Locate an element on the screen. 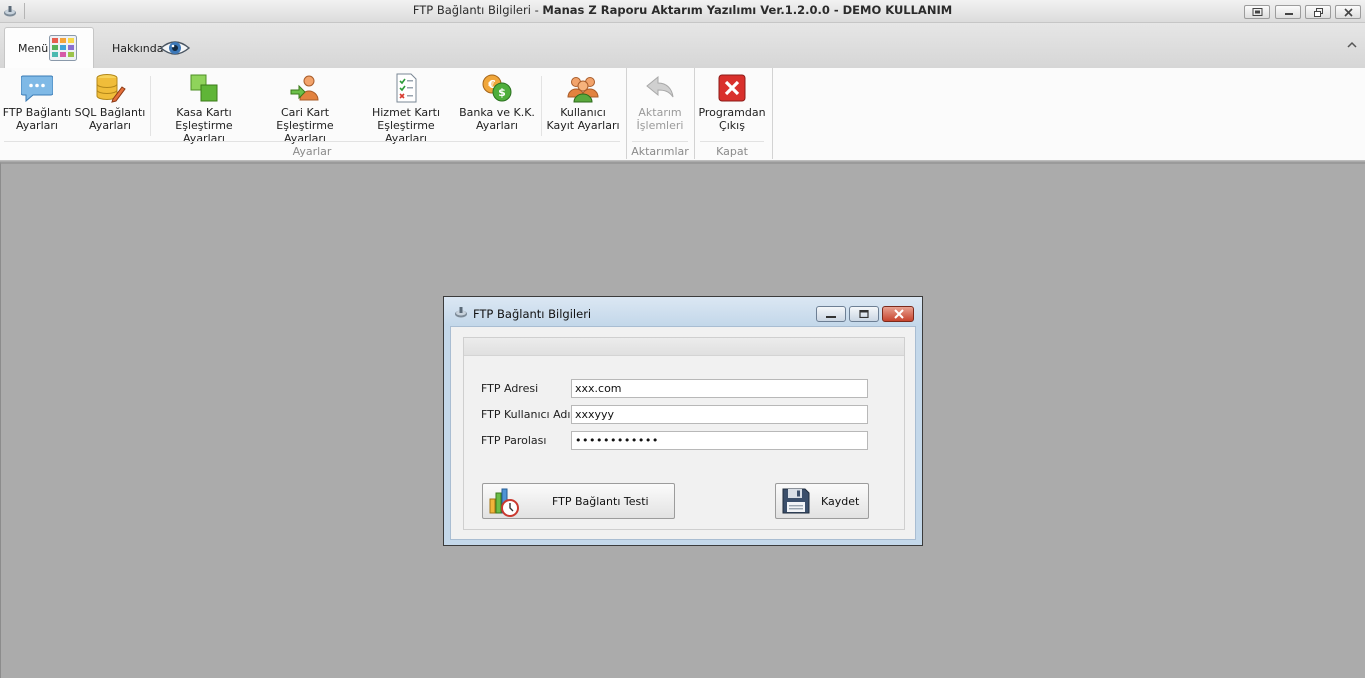  service-card-mapping-button: Hizmet Kartı Eşleştirme Ayarları is located at coordinates (406, 106).